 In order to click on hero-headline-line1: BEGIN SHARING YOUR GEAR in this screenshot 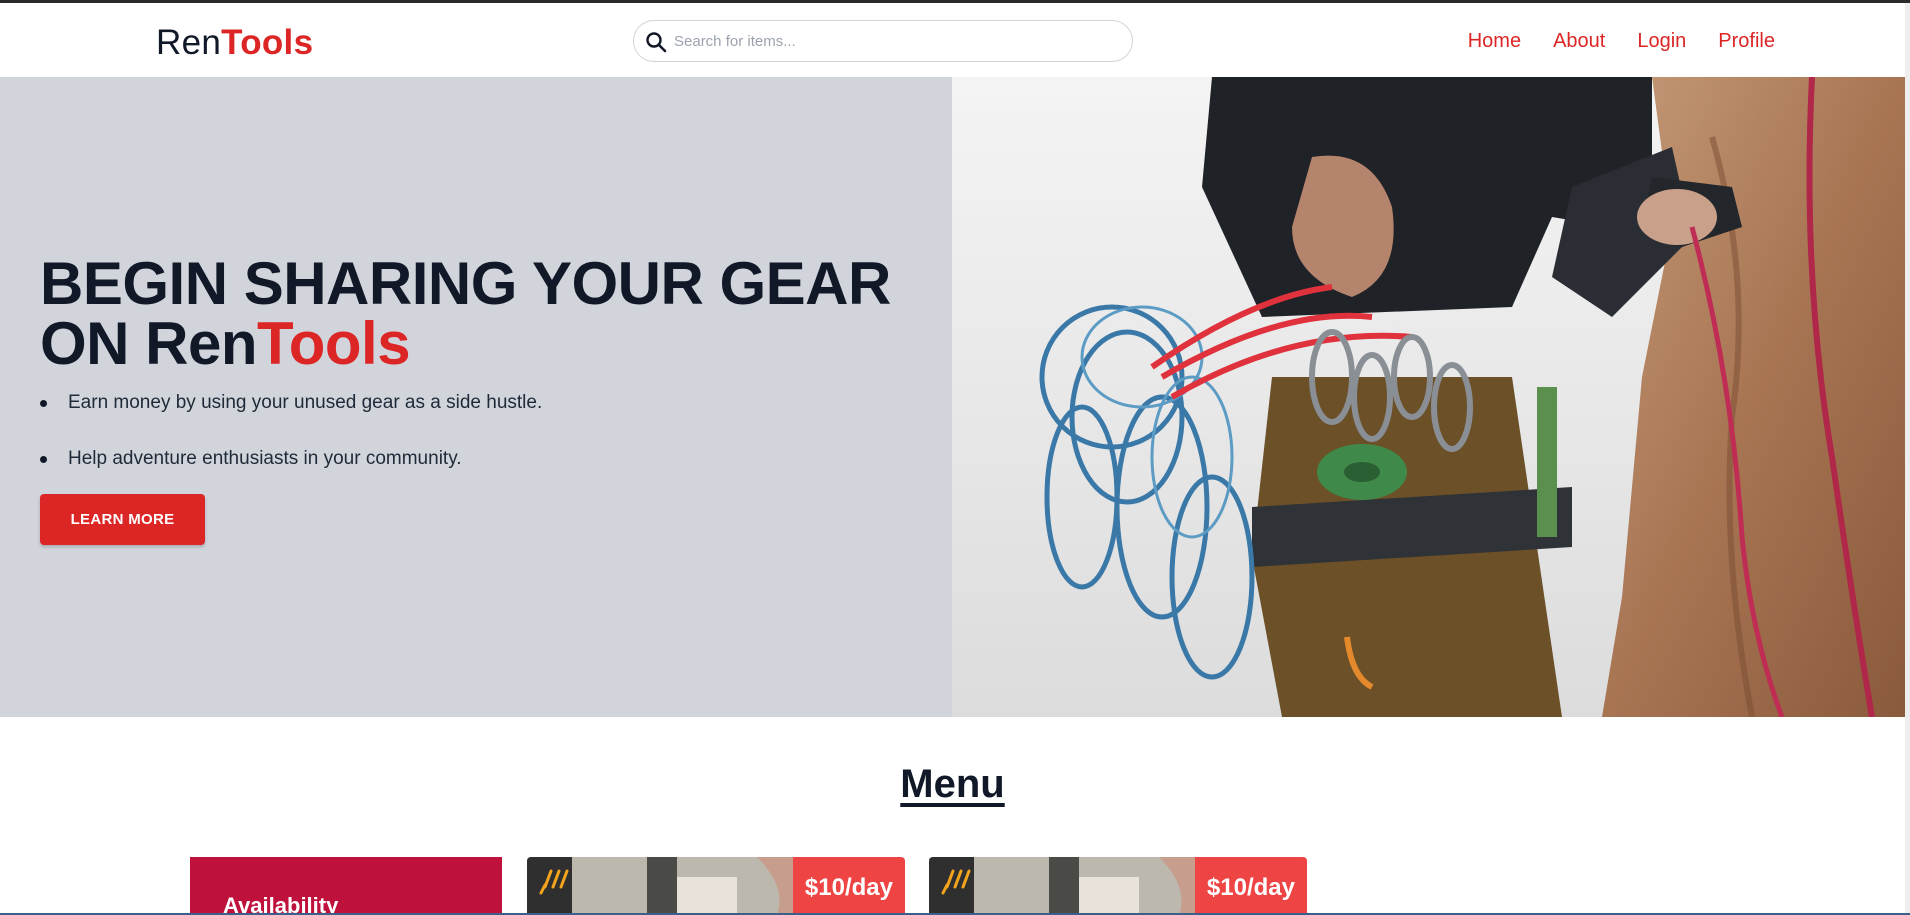, I will do `click(465, 283)`.